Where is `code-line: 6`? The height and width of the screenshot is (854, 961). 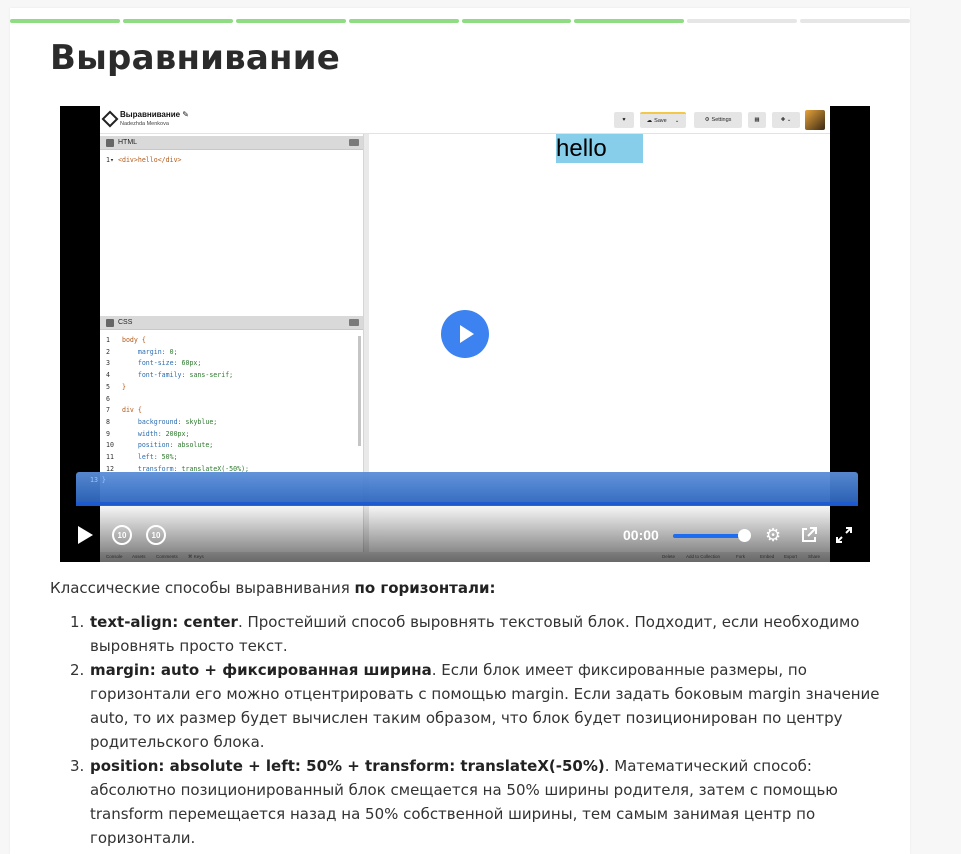
code-line: 6 is located at coordinates (108, 398).